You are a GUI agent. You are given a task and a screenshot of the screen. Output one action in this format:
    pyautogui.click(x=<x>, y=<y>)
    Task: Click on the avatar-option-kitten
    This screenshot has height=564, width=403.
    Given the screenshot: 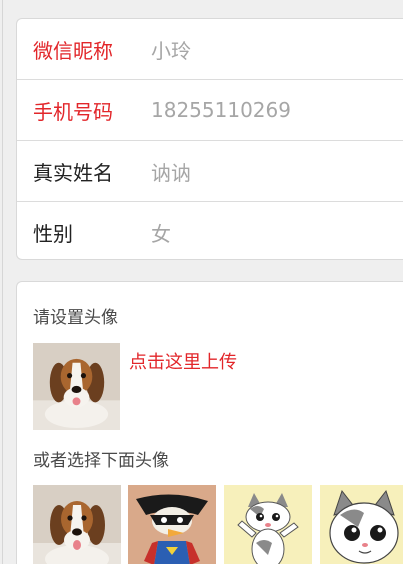 What is the action you would take?
    pyautogui.click(x=268, y=524)
    